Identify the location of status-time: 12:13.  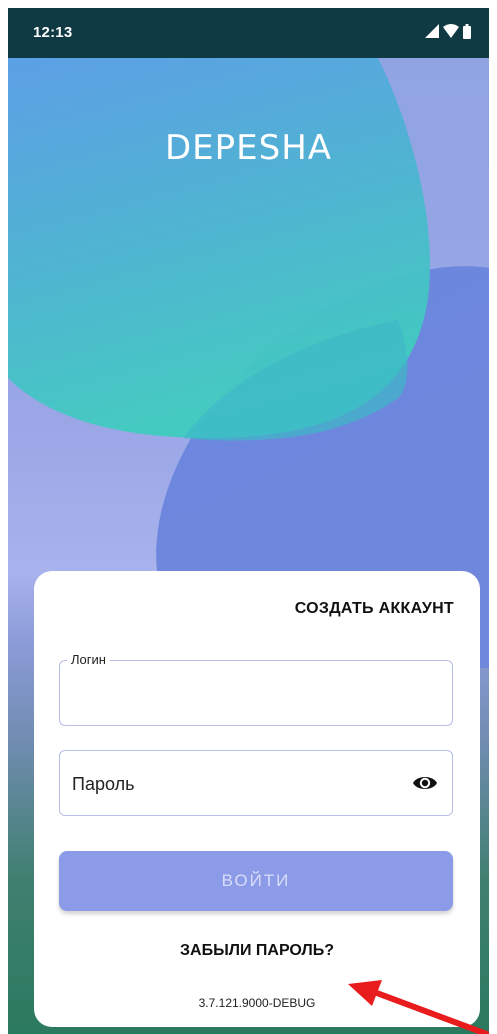
(53, 32).